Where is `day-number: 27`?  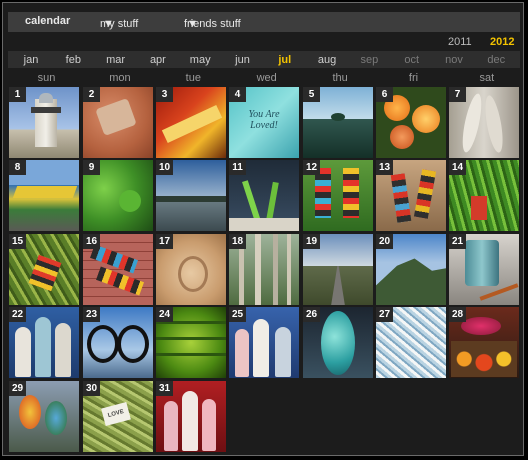
day-number: 27 is located at coordinates (384, 314).